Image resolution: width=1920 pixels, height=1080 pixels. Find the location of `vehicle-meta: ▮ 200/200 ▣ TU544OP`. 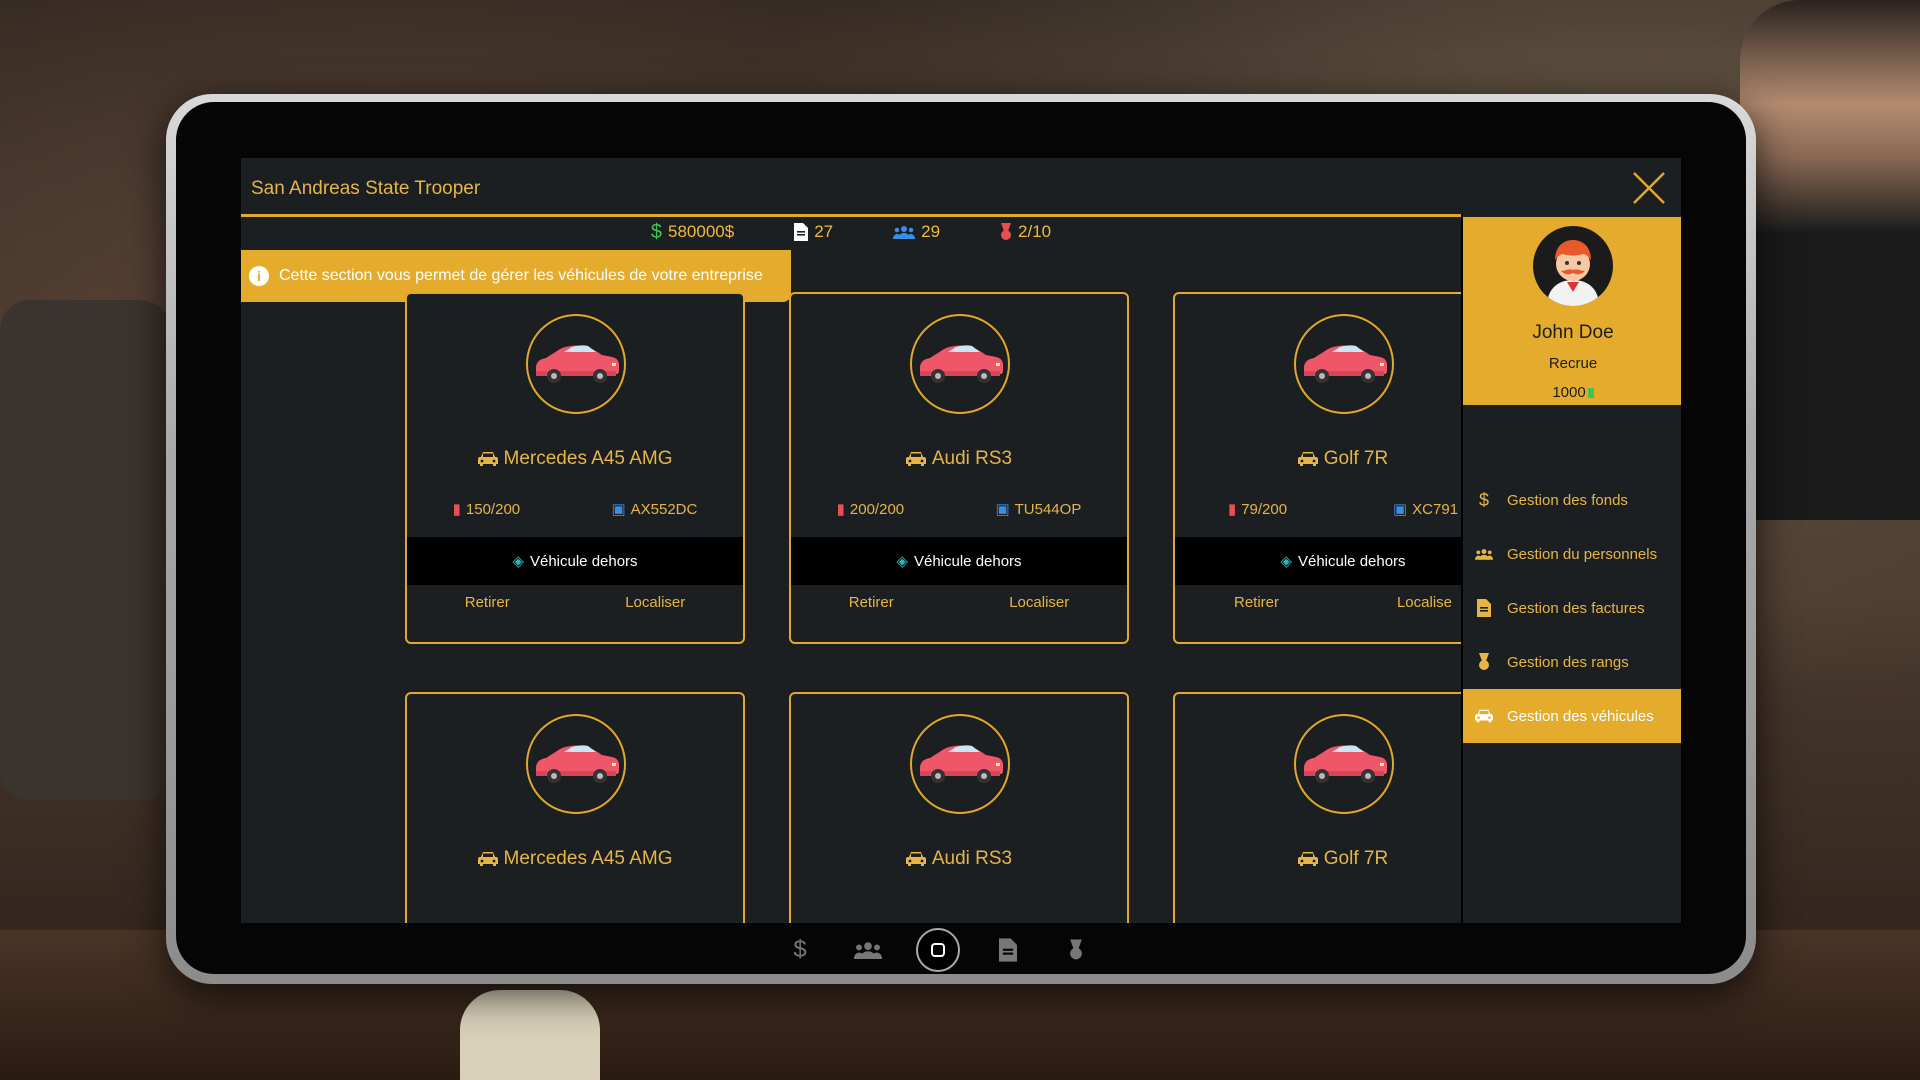

vehicle-meta: ▮ 200/200 ▣ TU544OP is located at coordinates (959, 509).